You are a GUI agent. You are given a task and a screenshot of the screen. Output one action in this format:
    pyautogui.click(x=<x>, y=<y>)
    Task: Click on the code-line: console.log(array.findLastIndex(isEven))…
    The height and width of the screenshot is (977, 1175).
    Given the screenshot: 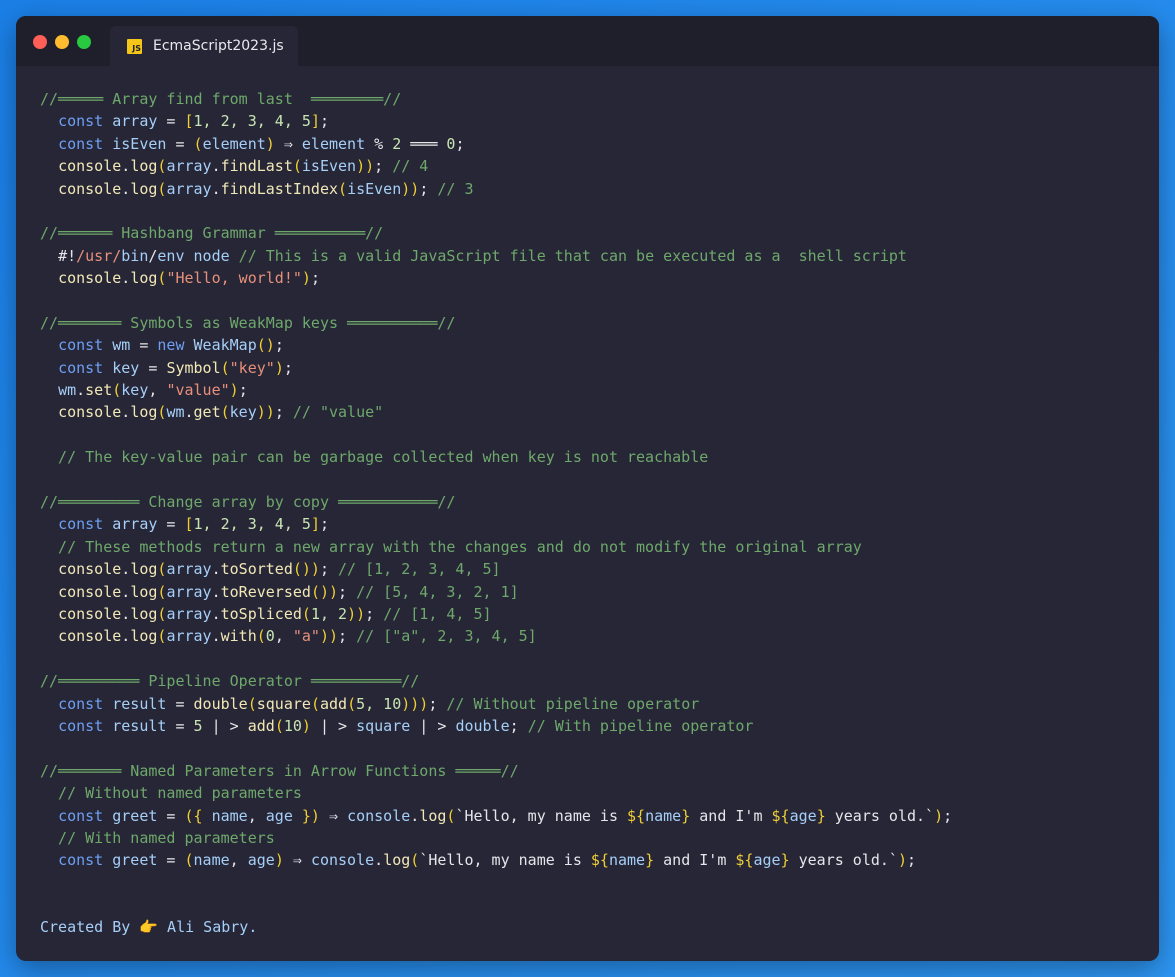 What is the action you would take?
    pyautogui.click(x=496, y=189)
    